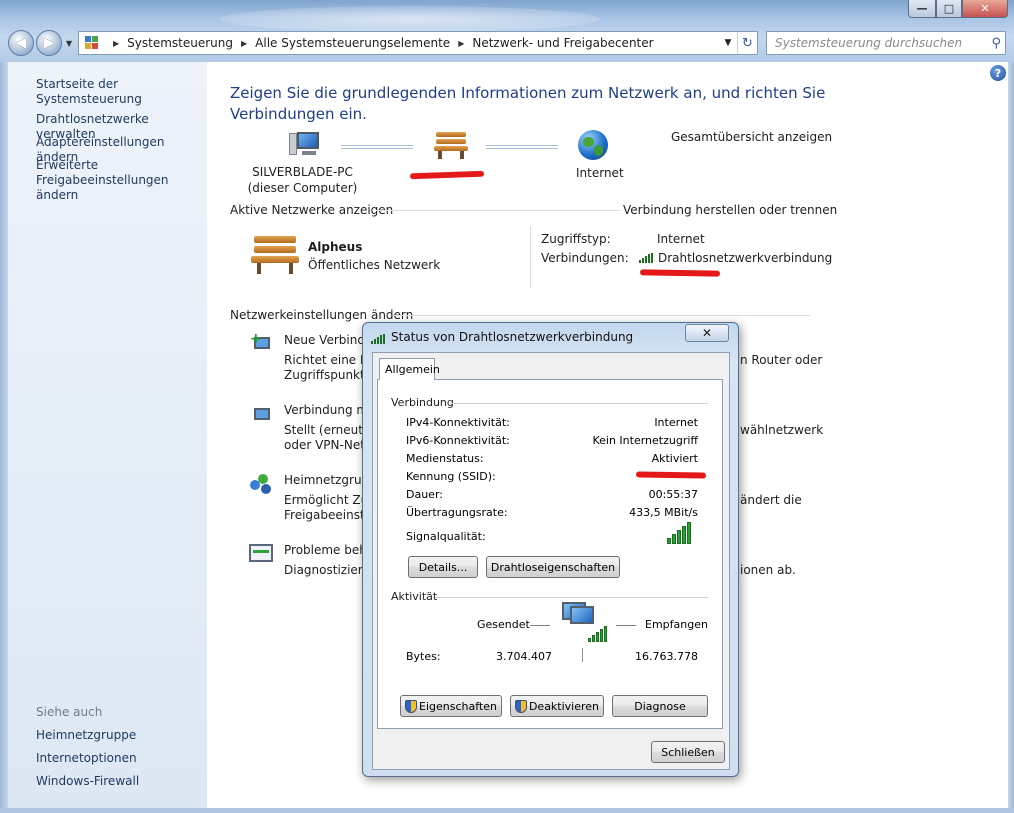  What do you see at coordinates (458, 440) in the screenshot?
I see `ipv6-label: IPv6-Konnektivität:` at bounding box center [458, 440].